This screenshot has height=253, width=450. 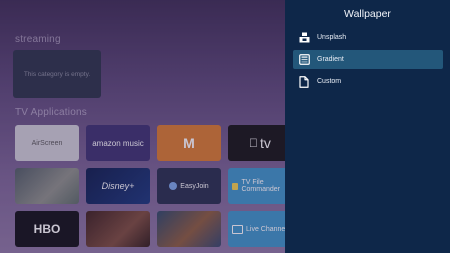 What do you see at coordinates (304, 38) in the screenshot?
I see `unsplash-icon` at bounding box center [304, 38].